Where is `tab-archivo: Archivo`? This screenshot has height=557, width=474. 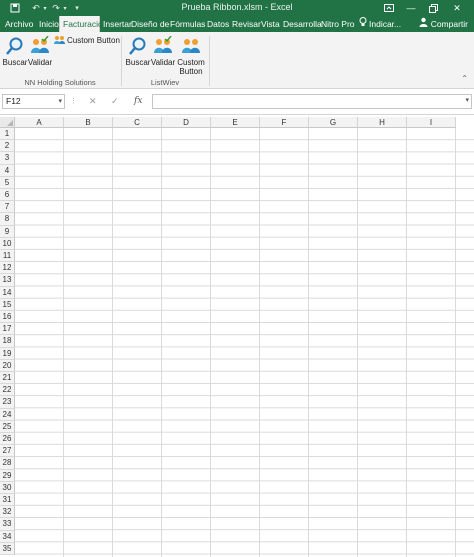
tab-archivo: Archivo is located at coordinates (19, 24).